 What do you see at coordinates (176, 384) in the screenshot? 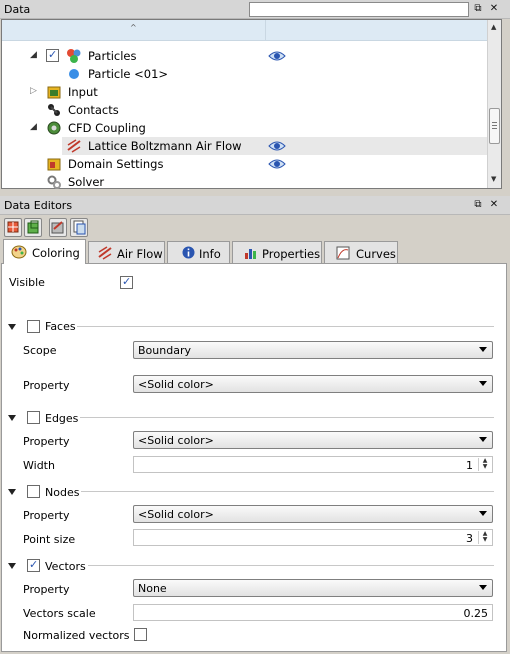
I see `faces-property-value: <Solid color>` at bounding box center [176, 384].